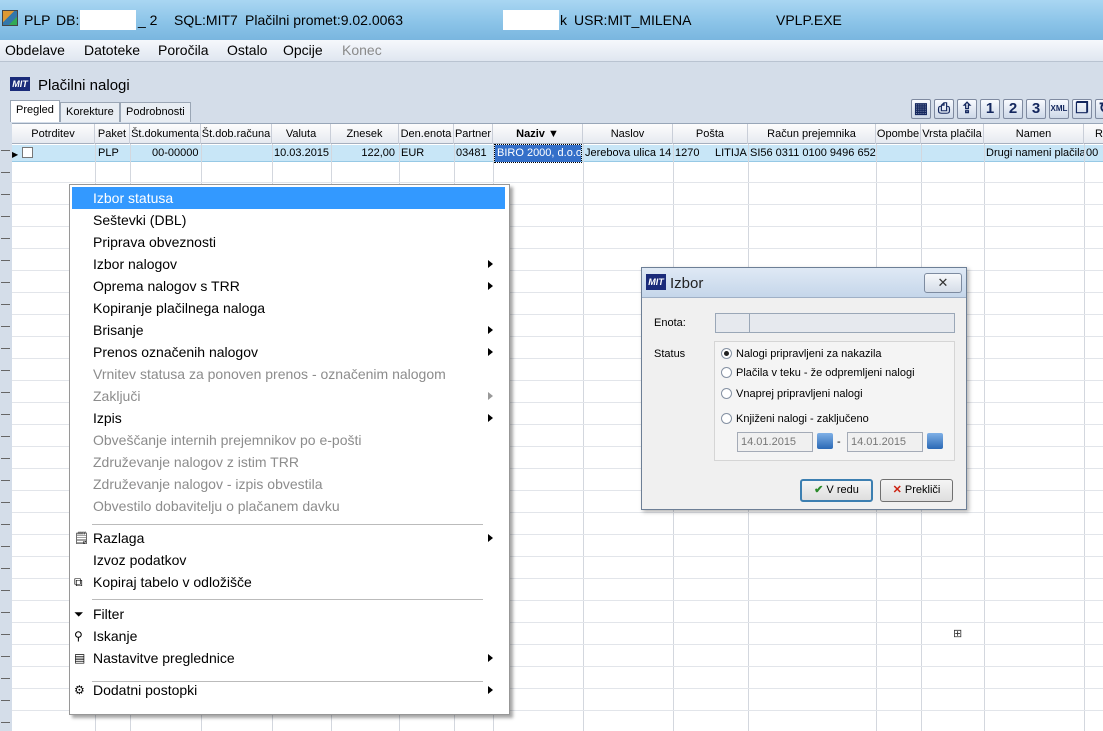 The width and height of the screenshot is (1103, 731). I want to click on col-znesek: Znesek, so click(365, 134).